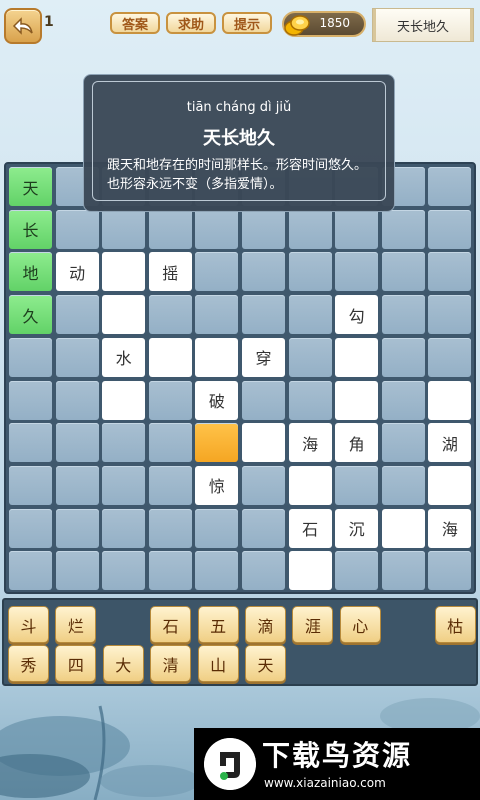 Image resolution: width=480 pixels, height=800 pixels. I want to click on character-tile: 大, so click(123, 663).